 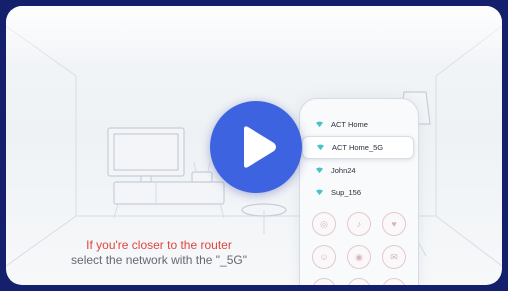 I want to click on wifi-network-item: Sup_156, so click(x=361, y=192).